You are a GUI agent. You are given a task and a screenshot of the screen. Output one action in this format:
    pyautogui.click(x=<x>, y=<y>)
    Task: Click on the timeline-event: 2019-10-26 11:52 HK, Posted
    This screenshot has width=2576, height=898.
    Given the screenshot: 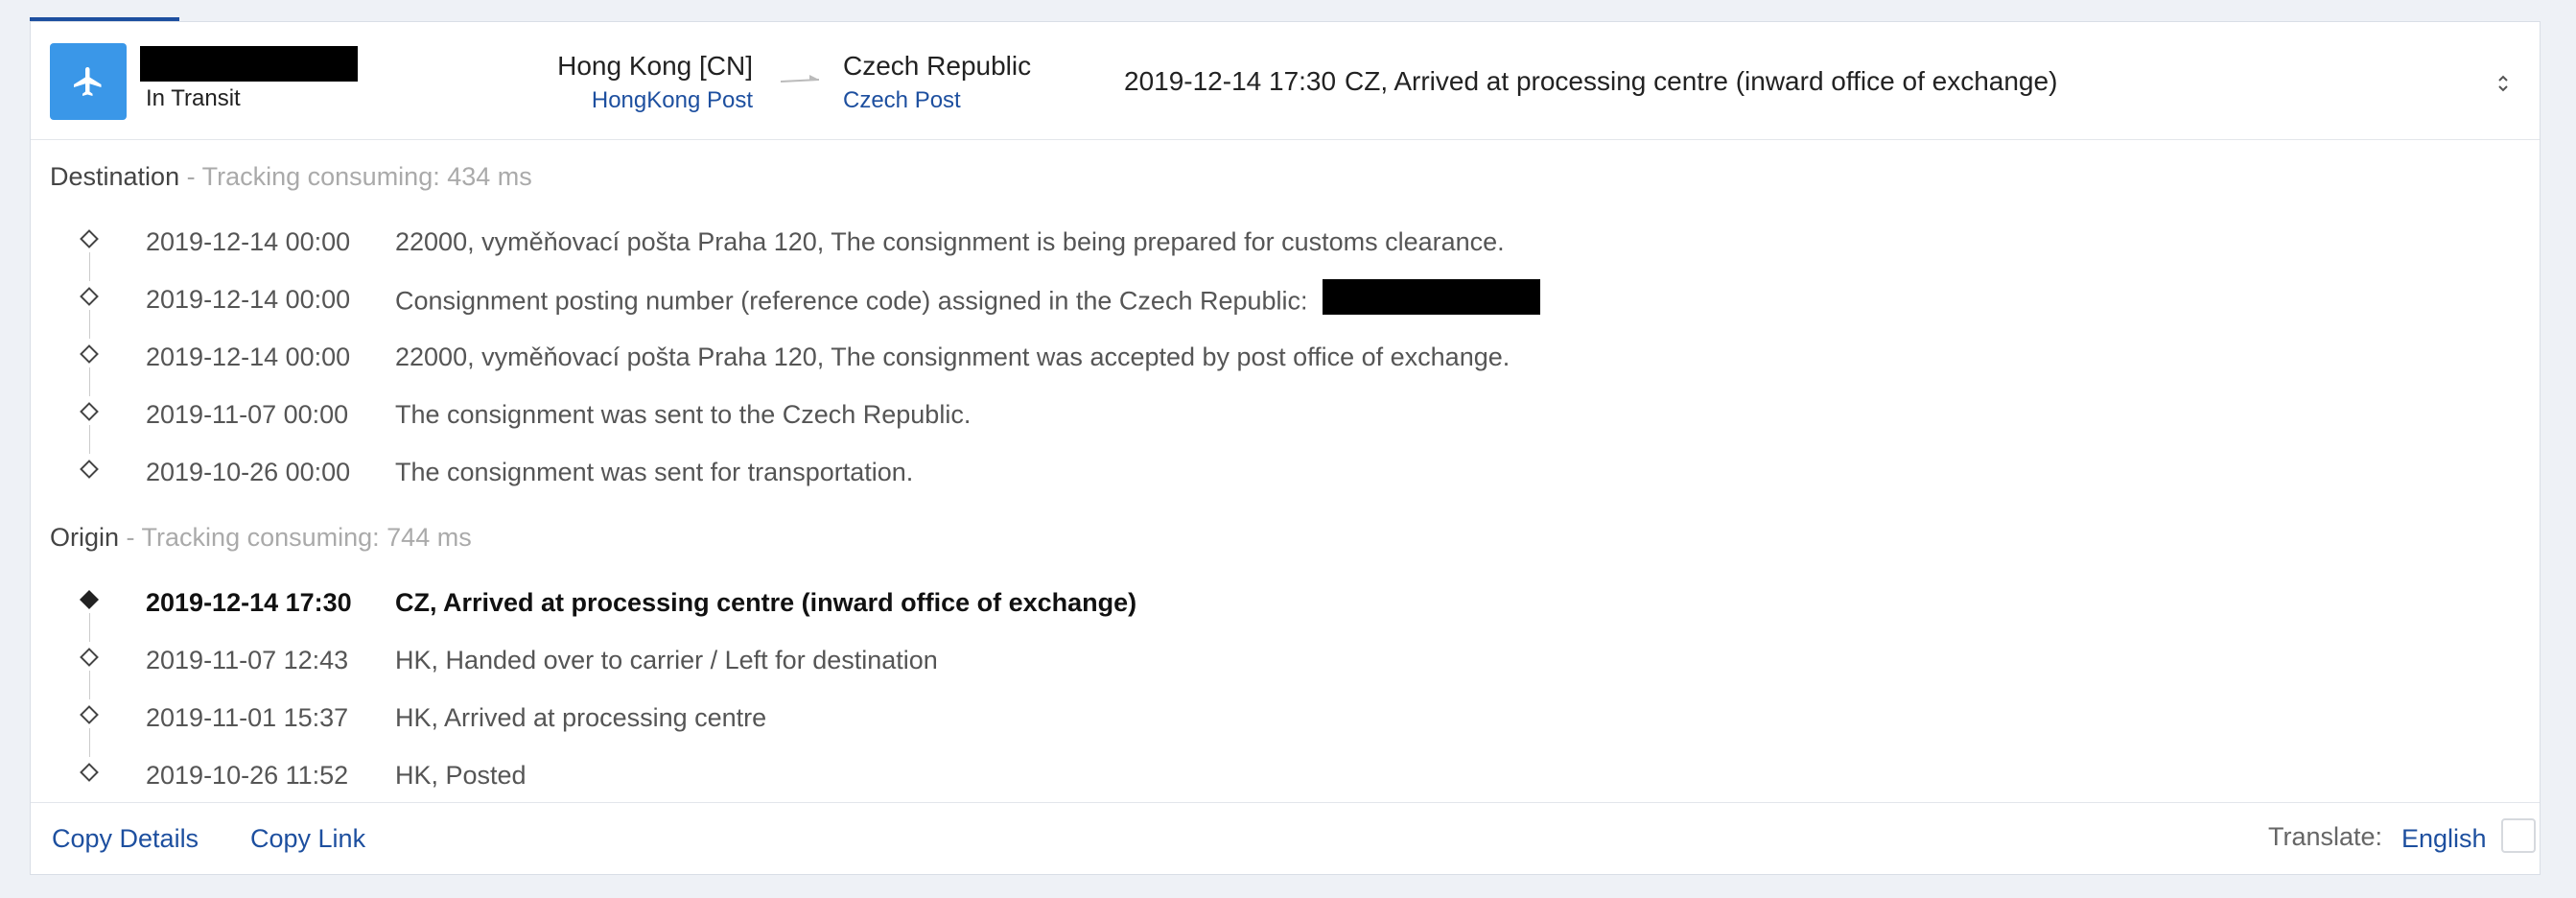 What is the action you would take?
    pyautogui.click(x=1285, y=776)
    